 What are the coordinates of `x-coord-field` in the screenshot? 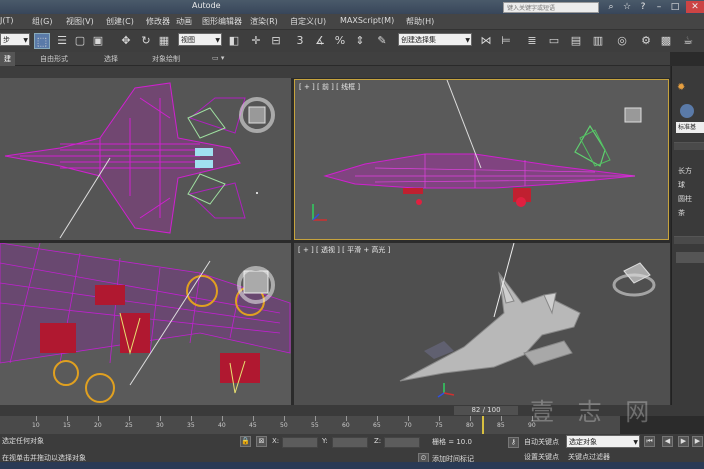 It's located at (300, 442).